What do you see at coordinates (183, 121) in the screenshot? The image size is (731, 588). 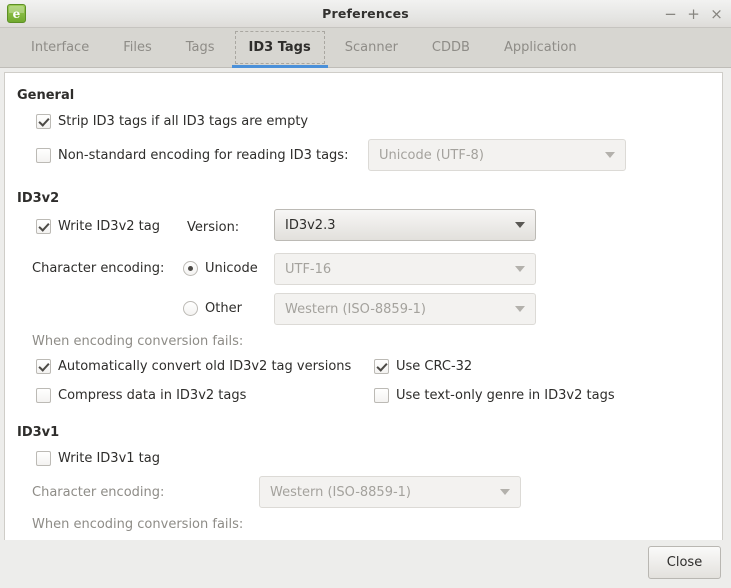 I see `strip-id3-tags-label: Strip ID3 tags if all ID3 tags are empty` at bounding box center [183, 121].